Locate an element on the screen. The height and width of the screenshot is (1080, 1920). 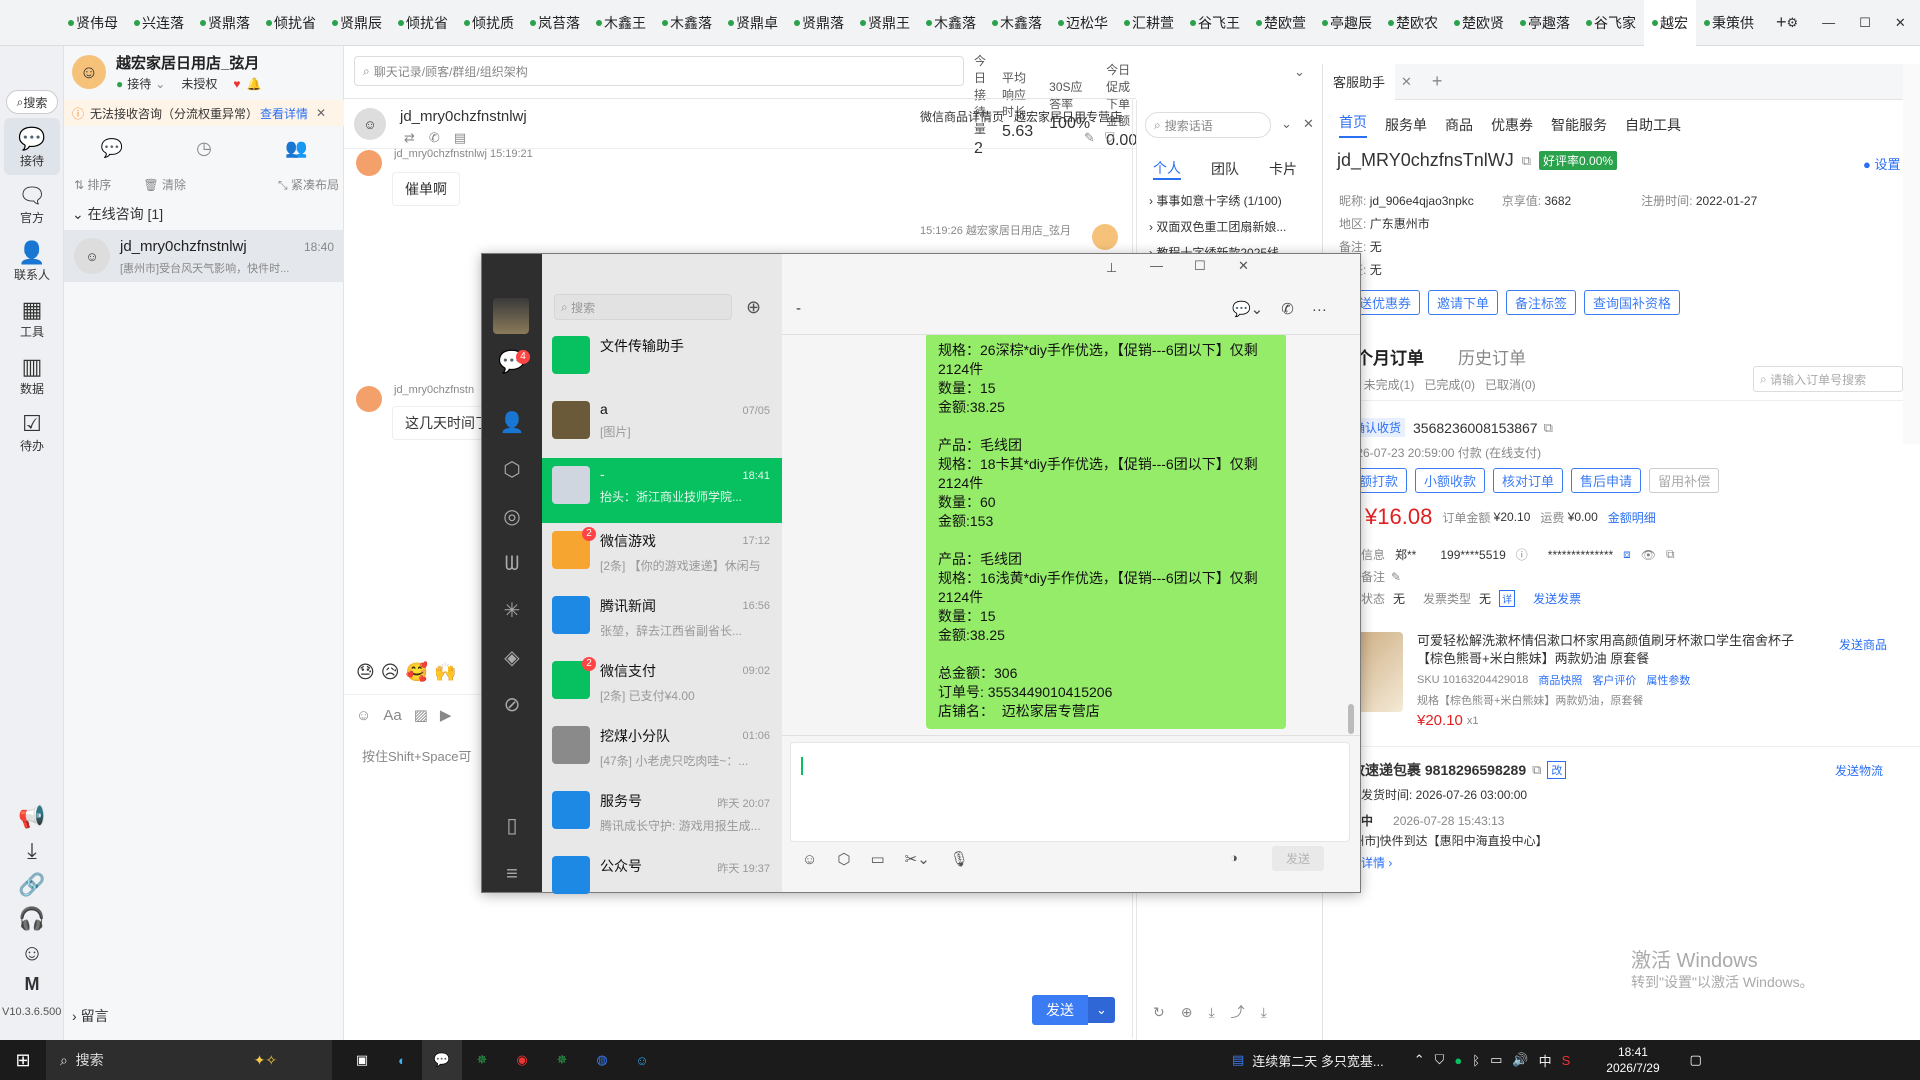
verify-icon: ⧈ is located at coordinates (1627, 554).